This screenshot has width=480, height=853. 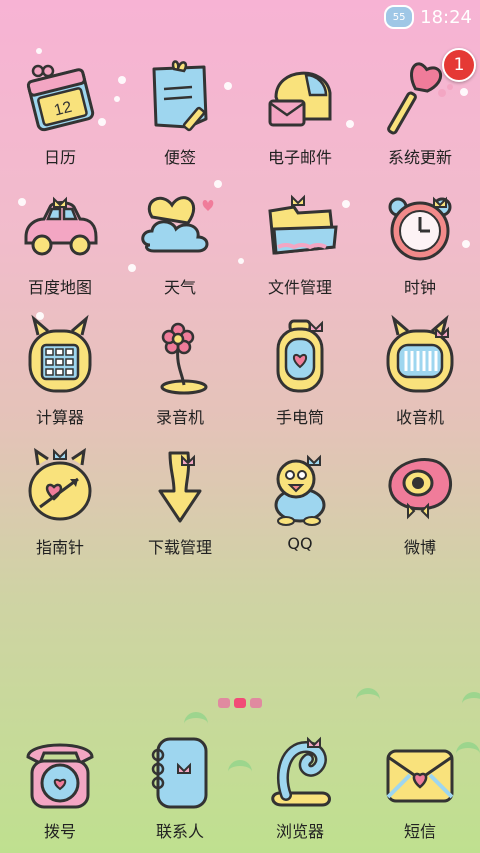 I want to click on app-label: 时钟, so click(x=419, y=287).